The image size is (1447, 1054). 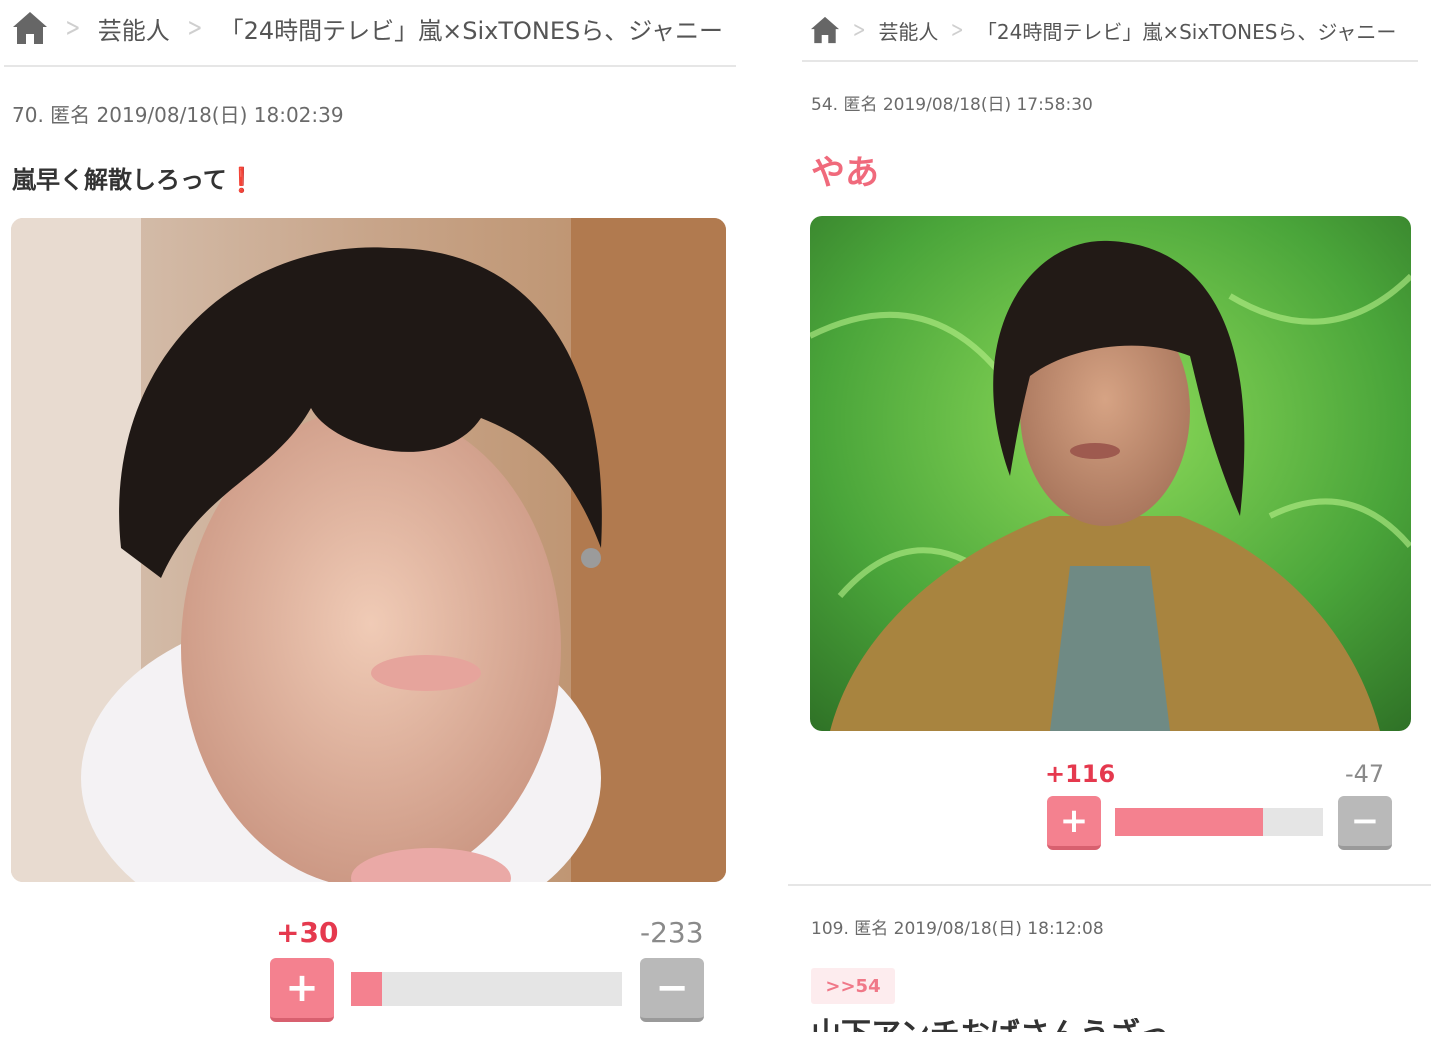 I want to click on comment-text: やあ, so click(x=845, y=173).